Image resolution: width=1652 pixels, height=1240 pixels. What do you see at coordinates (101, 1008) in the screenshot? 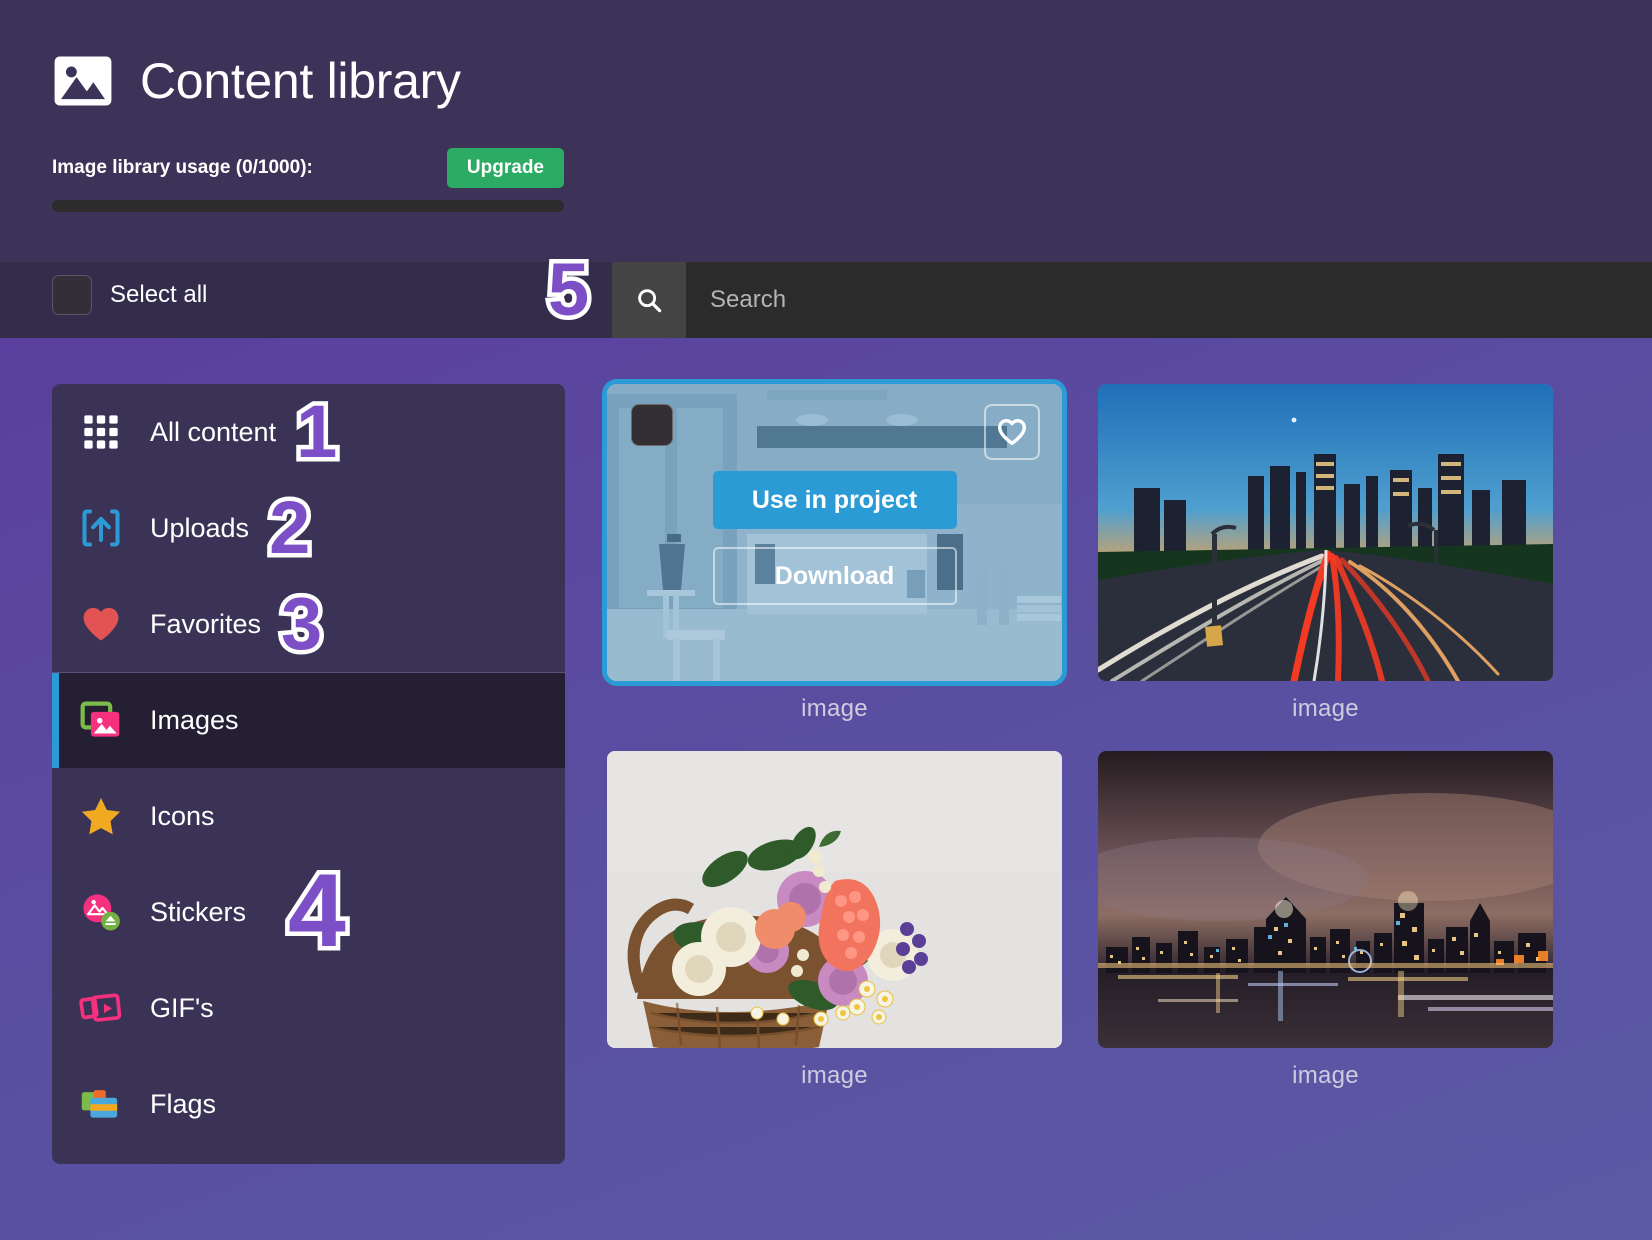
I see `gif-icon` at bounding box center [101, 1008].